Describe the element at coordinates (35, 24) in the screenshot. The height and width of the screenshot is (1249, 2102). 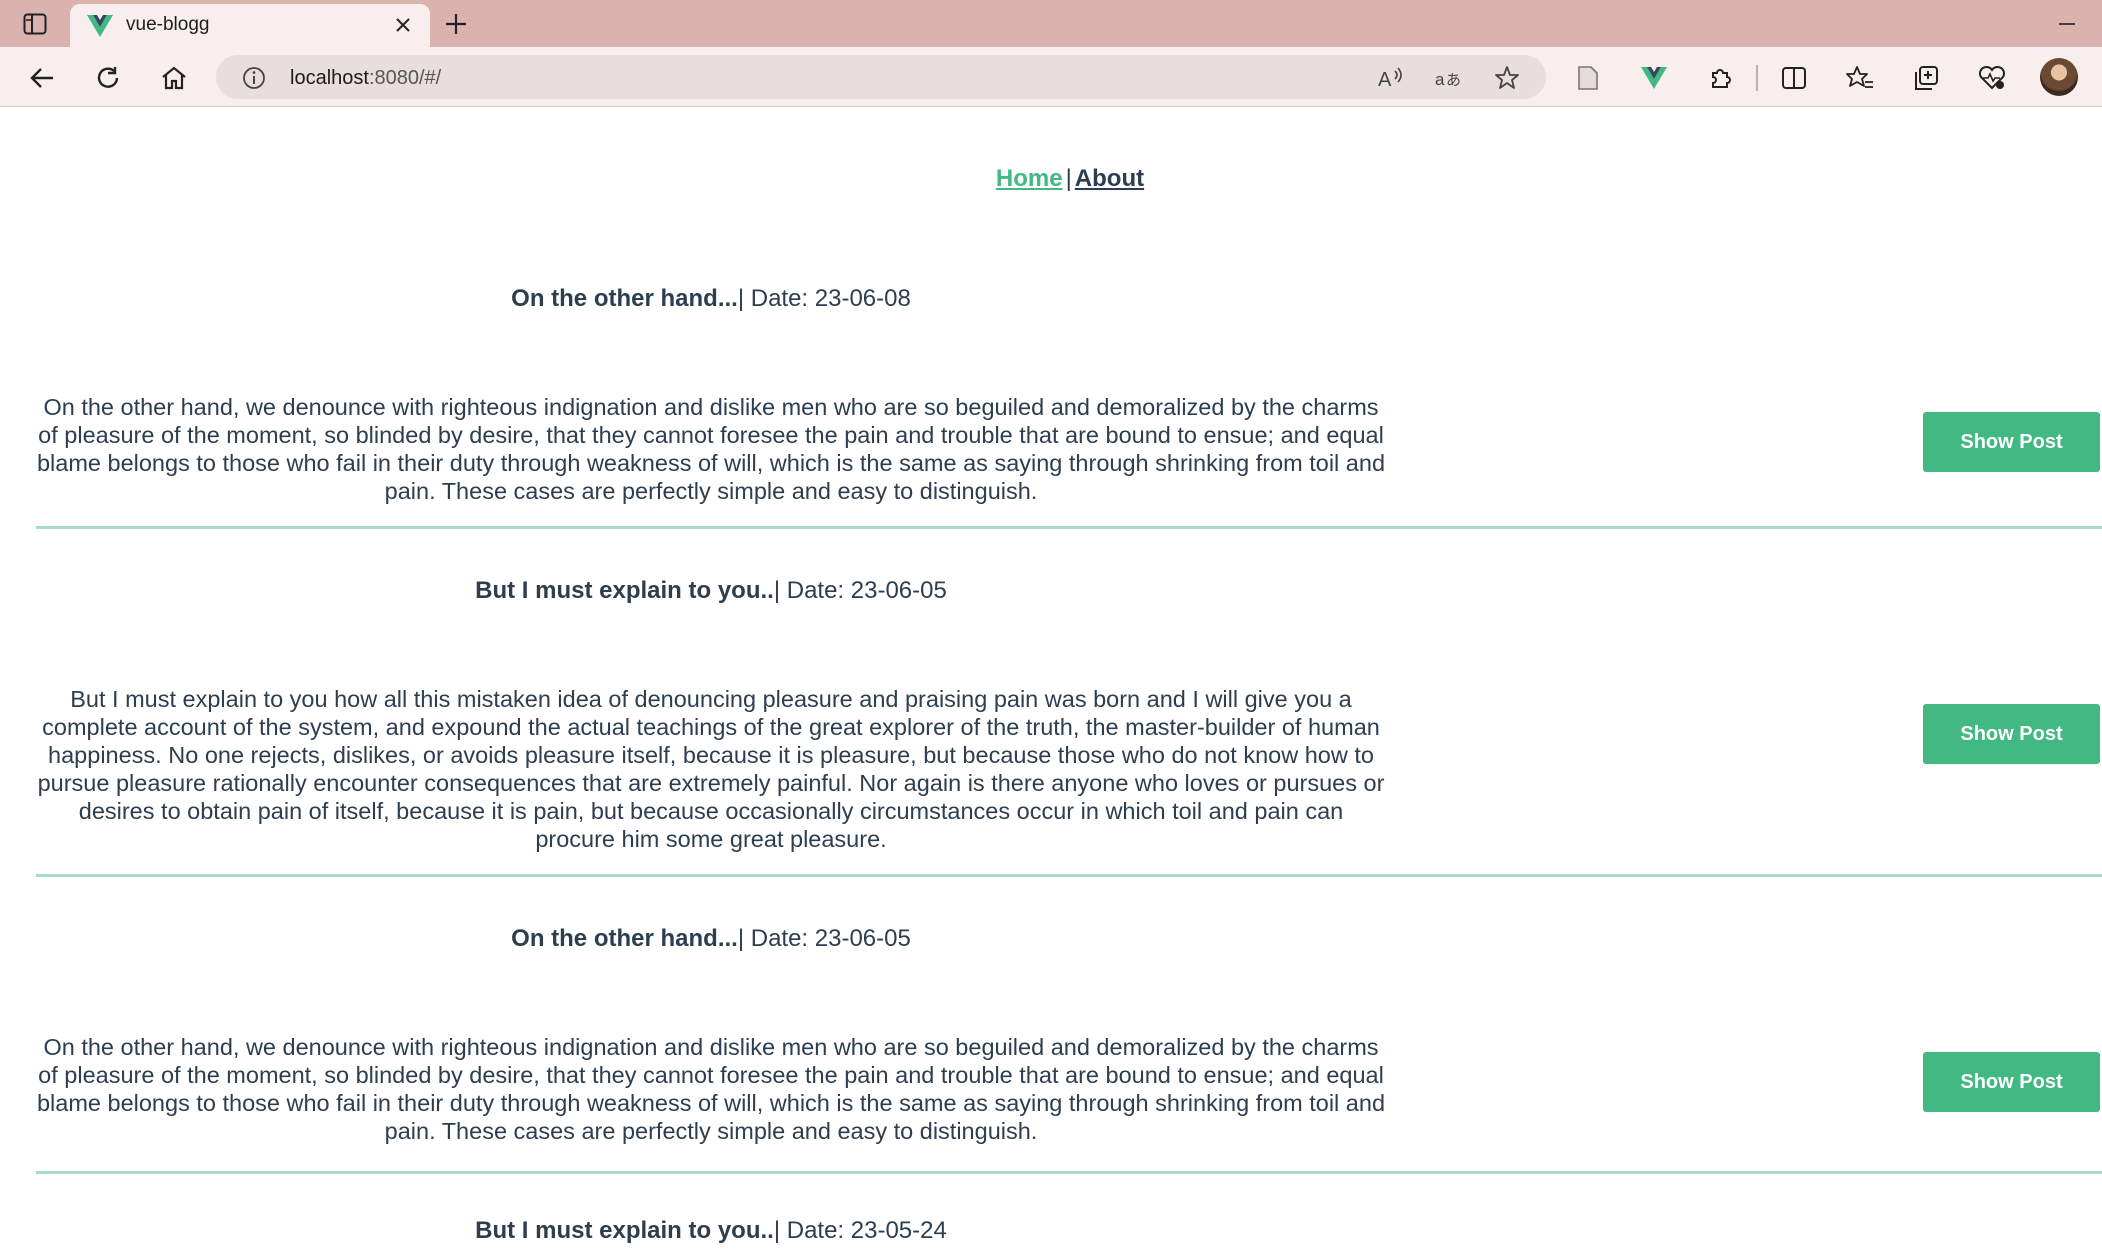
I see `tab-actions-icon` at that location.